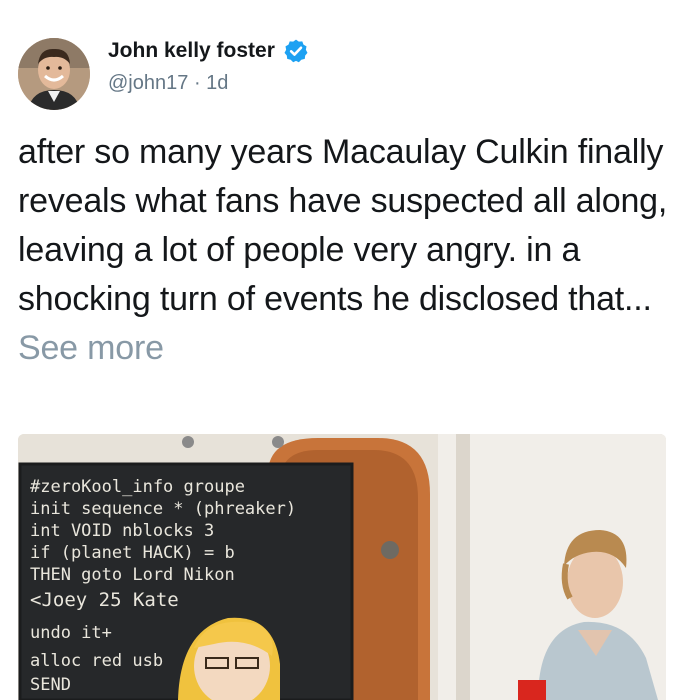 Image resolution: width=700 pixels, height=700 pixels. What do you see at coordinates (163, 509) in the screenshot?
I see `chalk-line-2: init sequence * (phreaker)` at bounding box center [163, 509].